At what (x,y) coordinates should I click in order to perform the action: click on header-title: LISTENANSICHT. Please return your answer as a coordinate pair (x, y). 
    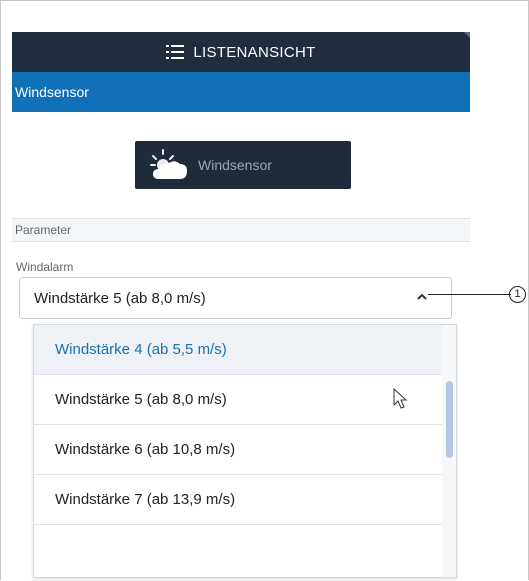
    Looking at the image, I should click on (254, 52).